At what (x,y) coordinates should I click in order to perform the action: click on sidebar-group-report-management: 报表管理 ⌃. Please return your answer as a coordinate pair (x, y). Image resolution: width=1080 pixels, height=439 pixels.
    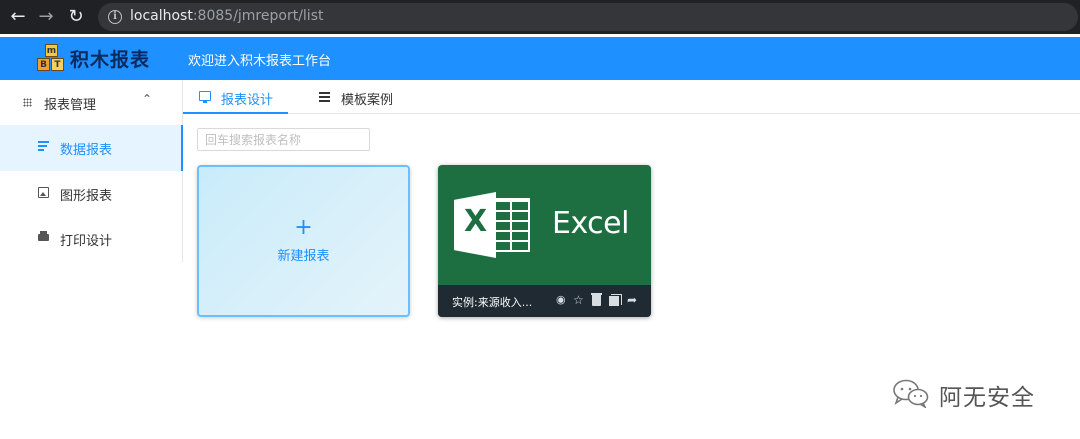
    Looking at the image, I should click on (91, 102).